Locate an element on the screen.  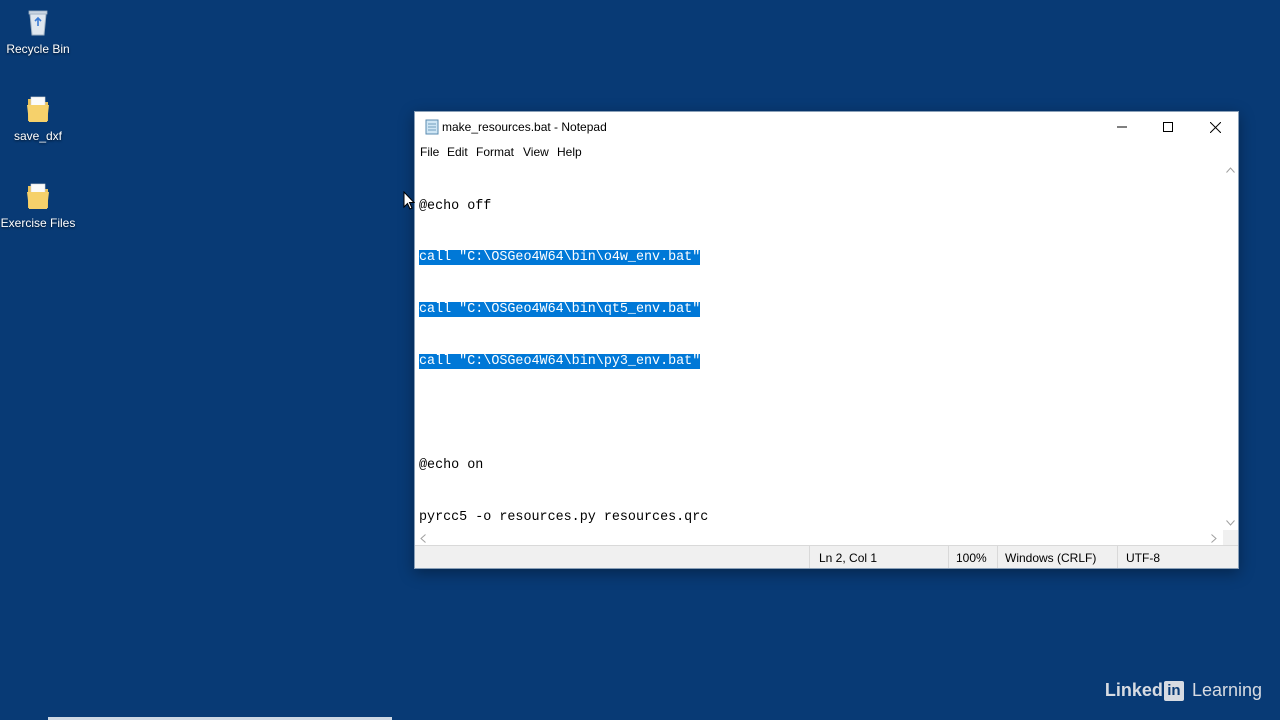
minimize-button is located at coordinates (1122, 127).